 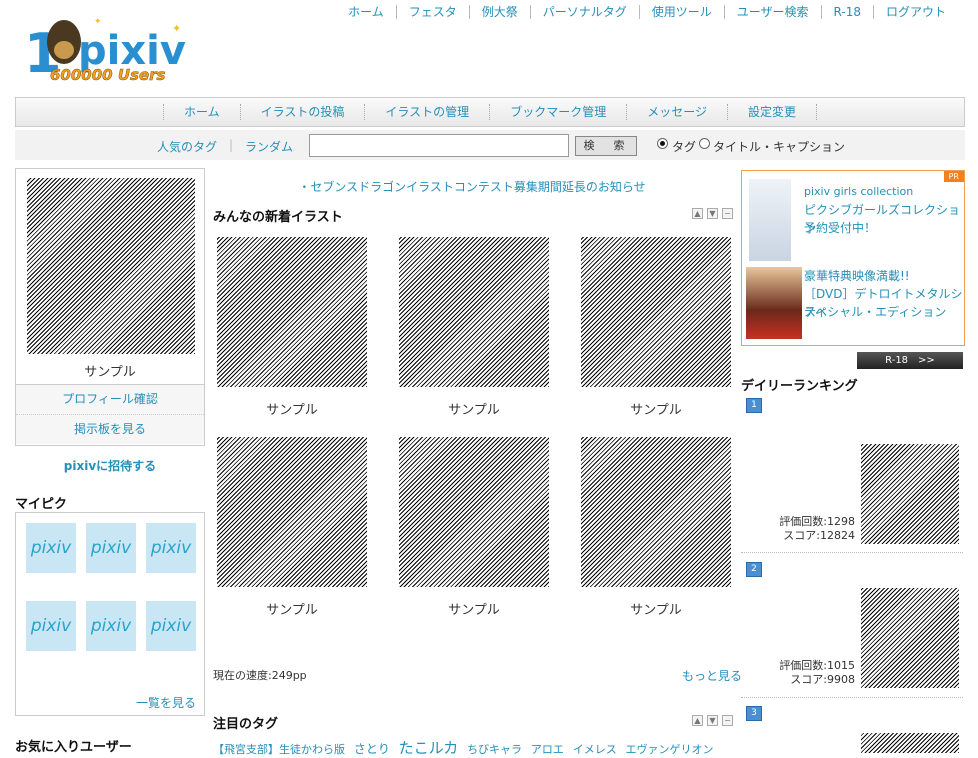 I want to click on top-nav-r18: R-18, so click(x=846, y=12).